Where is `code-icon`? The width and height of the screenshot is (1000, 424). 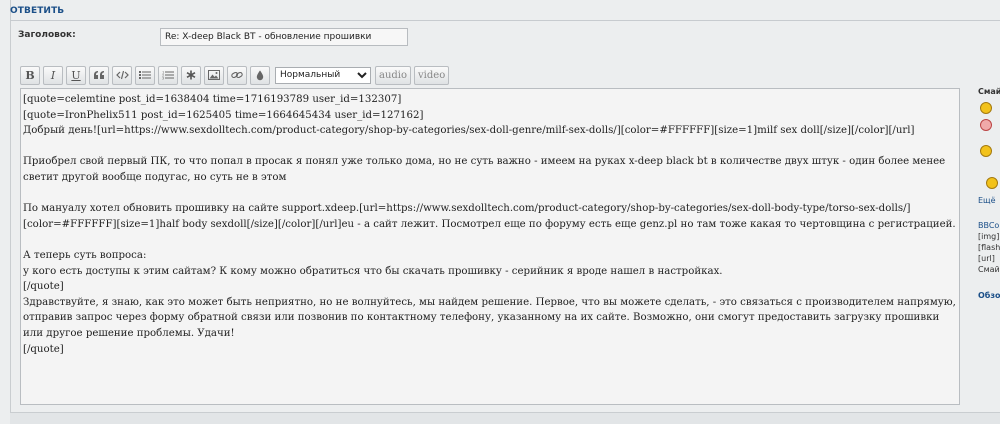 code-icon is located at coordinates (122, 75).